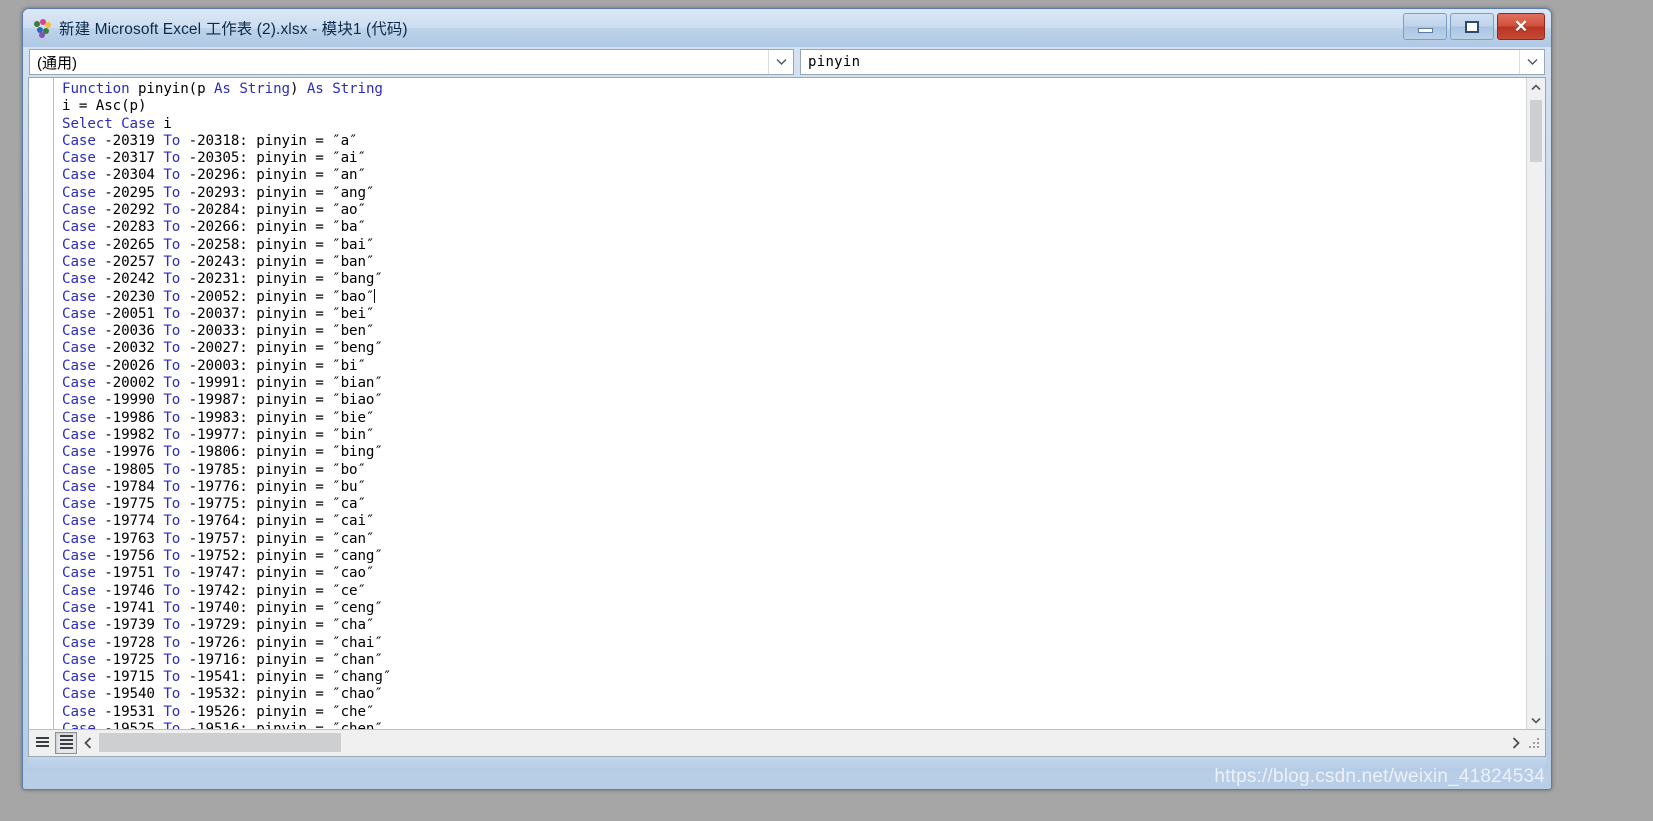 The image size is (1653, 821). I want to click on object-combobox: (通用), so click(411, 62).